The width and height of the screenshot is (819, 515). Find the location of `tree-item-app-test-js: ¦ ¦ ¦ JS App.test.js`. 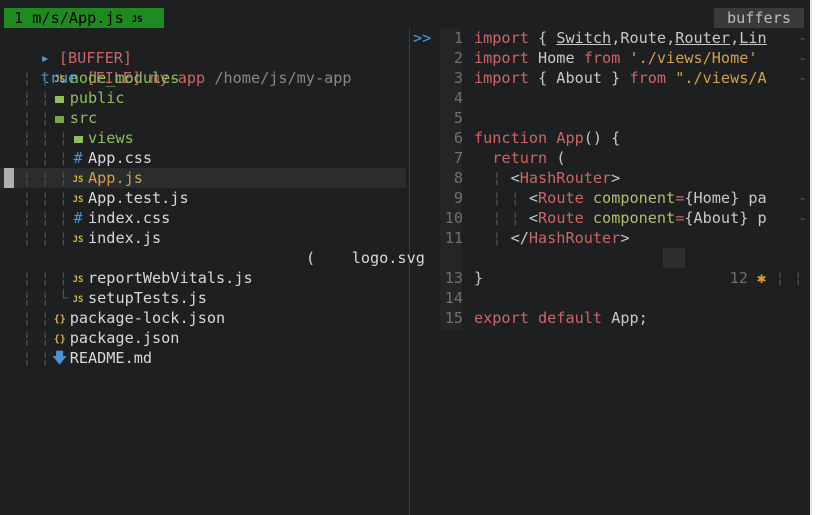

tree-item-app-test-js: ¦ ¦ ¦ JS App.test.js is located at coordinates (203, 198).